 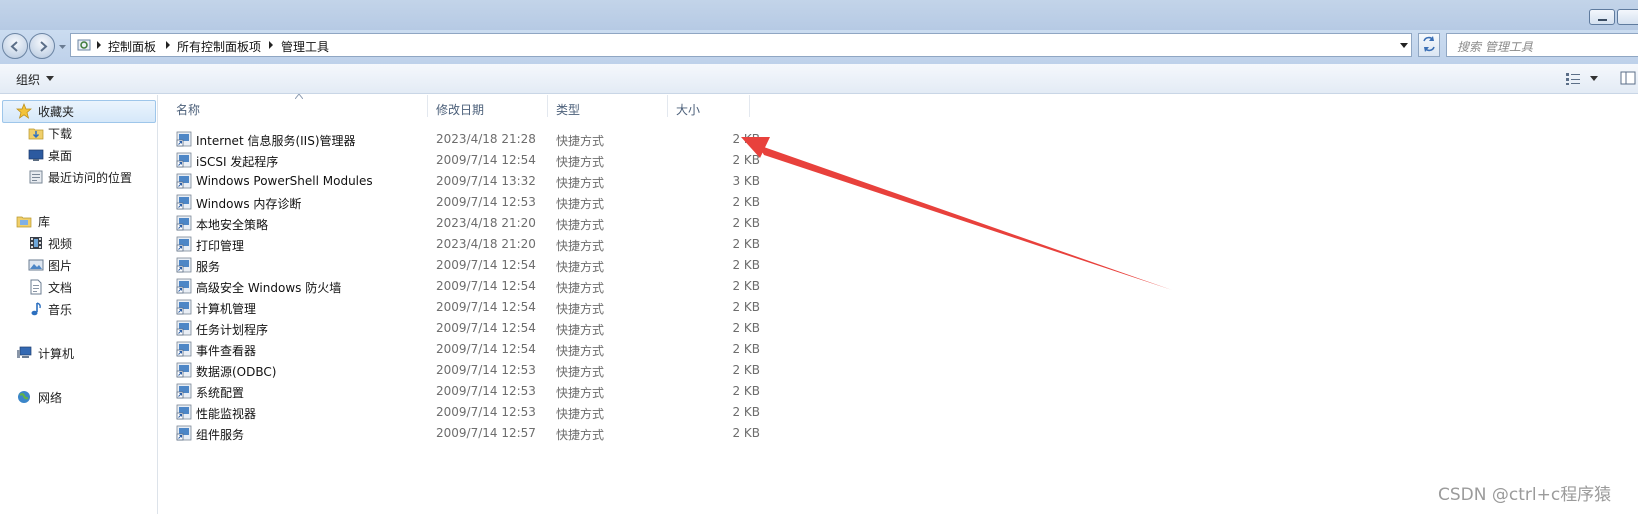 I want to click on star-icon, so click(x=24, y=111).